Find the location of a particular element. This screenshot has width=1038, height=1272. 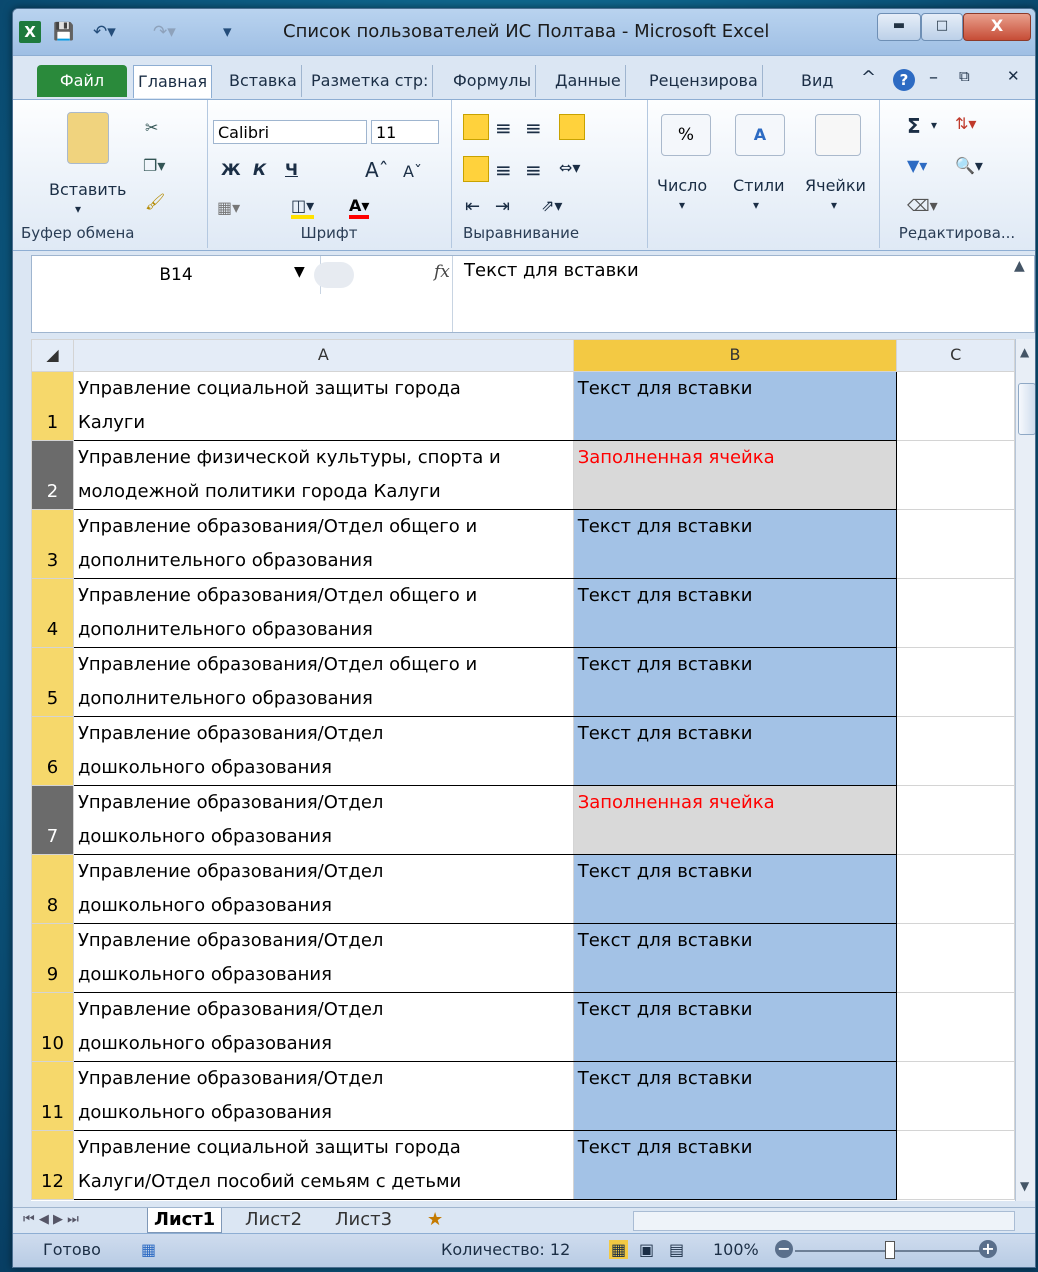

formula-bar-divider-icon is located at coordinates (334, 275).